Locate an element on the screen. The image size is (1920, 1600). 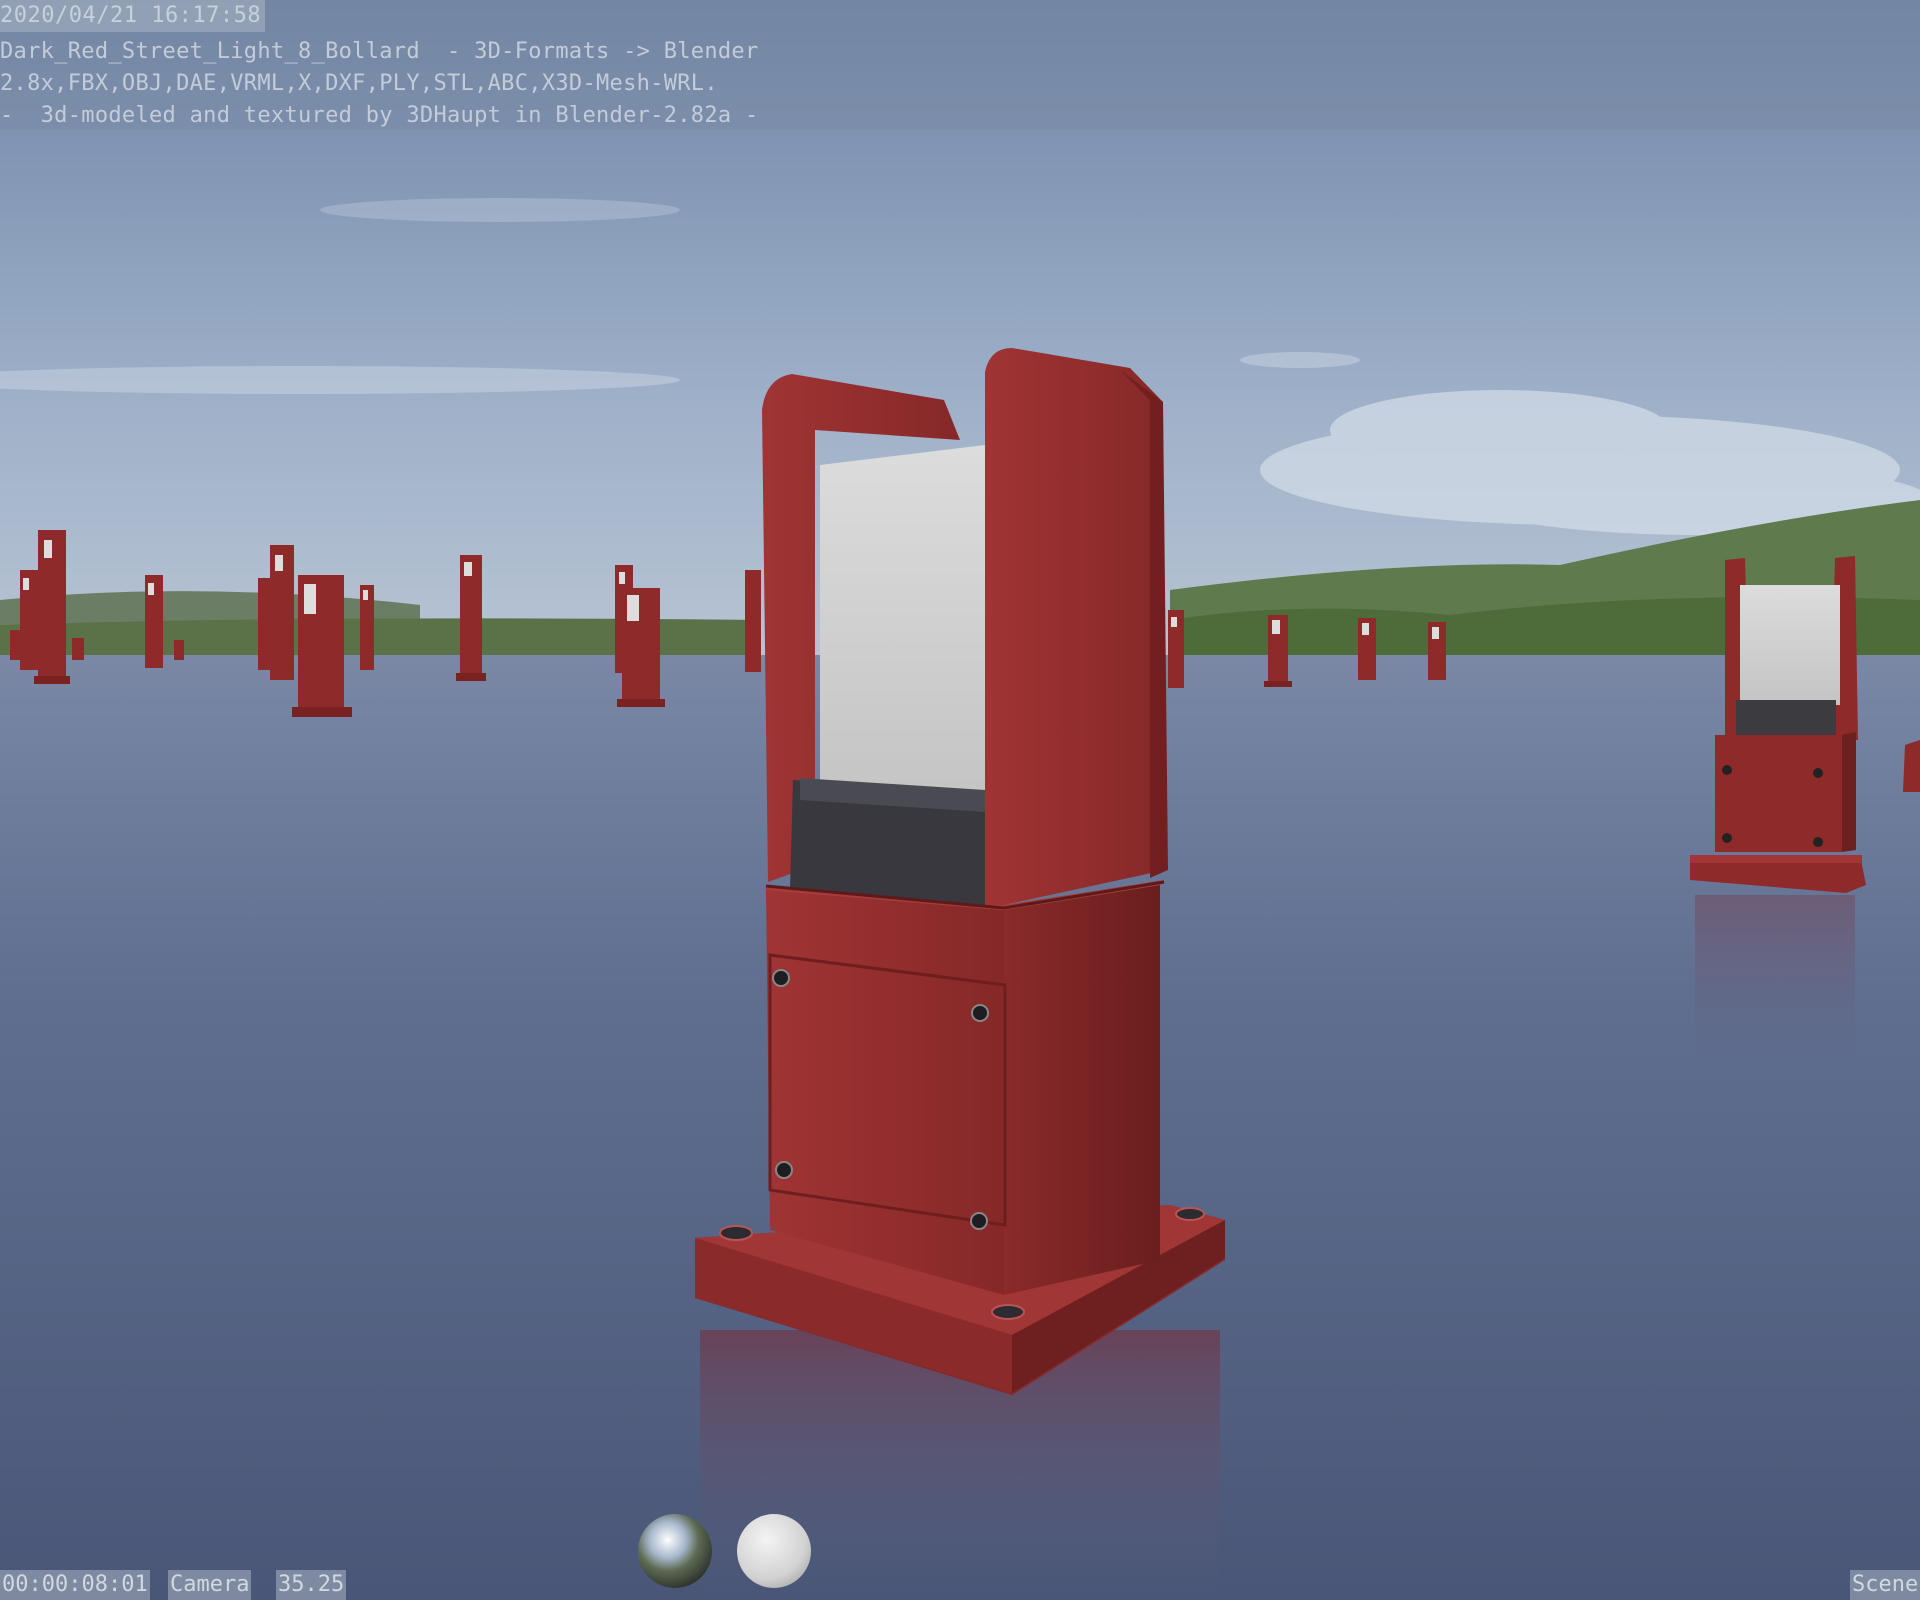
stamp-camera: Camera is located at coordinates (210, 1585).